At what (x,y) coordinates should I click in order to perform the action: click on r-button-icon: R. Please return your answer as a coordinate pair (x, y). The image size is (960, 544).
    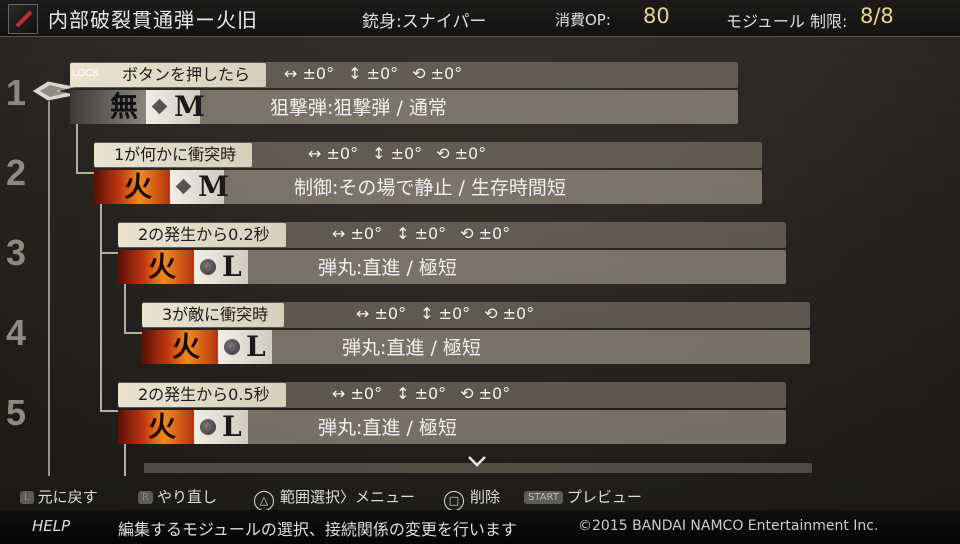
    Looking at the image, I should click on (145, 497).